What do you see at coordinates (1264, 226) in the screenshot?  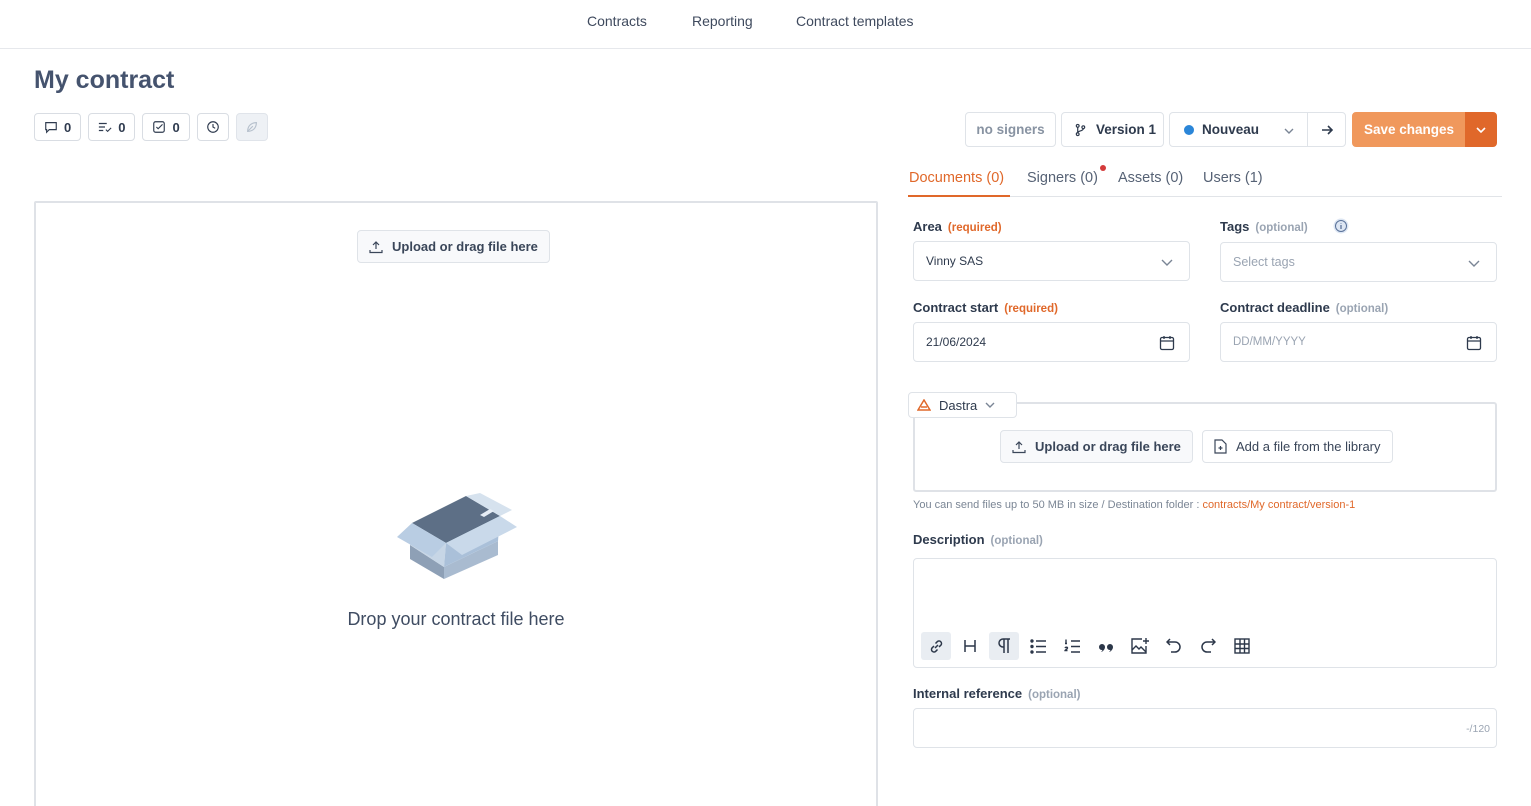 I see `tags-label: Tags (optional)` at bounding box center [1264, 226].